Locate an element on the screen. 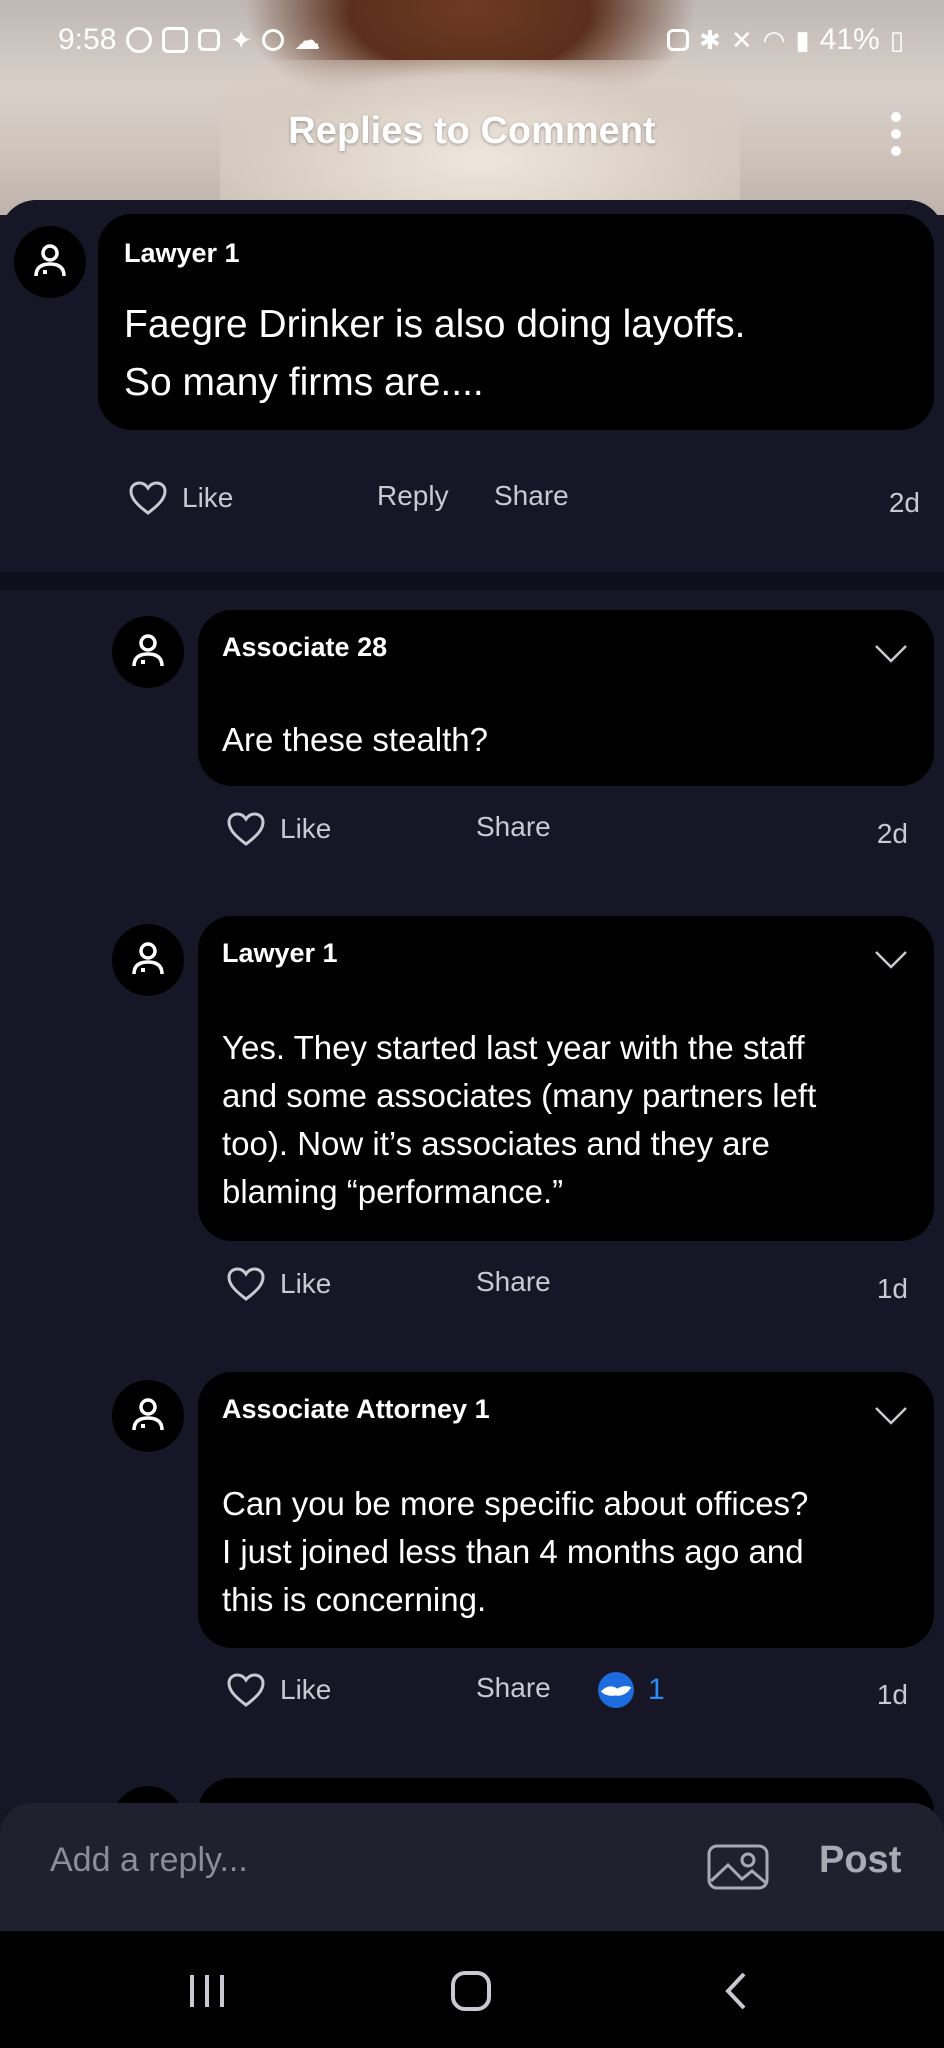  signal-icon: ▮ is located at coordinates (802, 39).